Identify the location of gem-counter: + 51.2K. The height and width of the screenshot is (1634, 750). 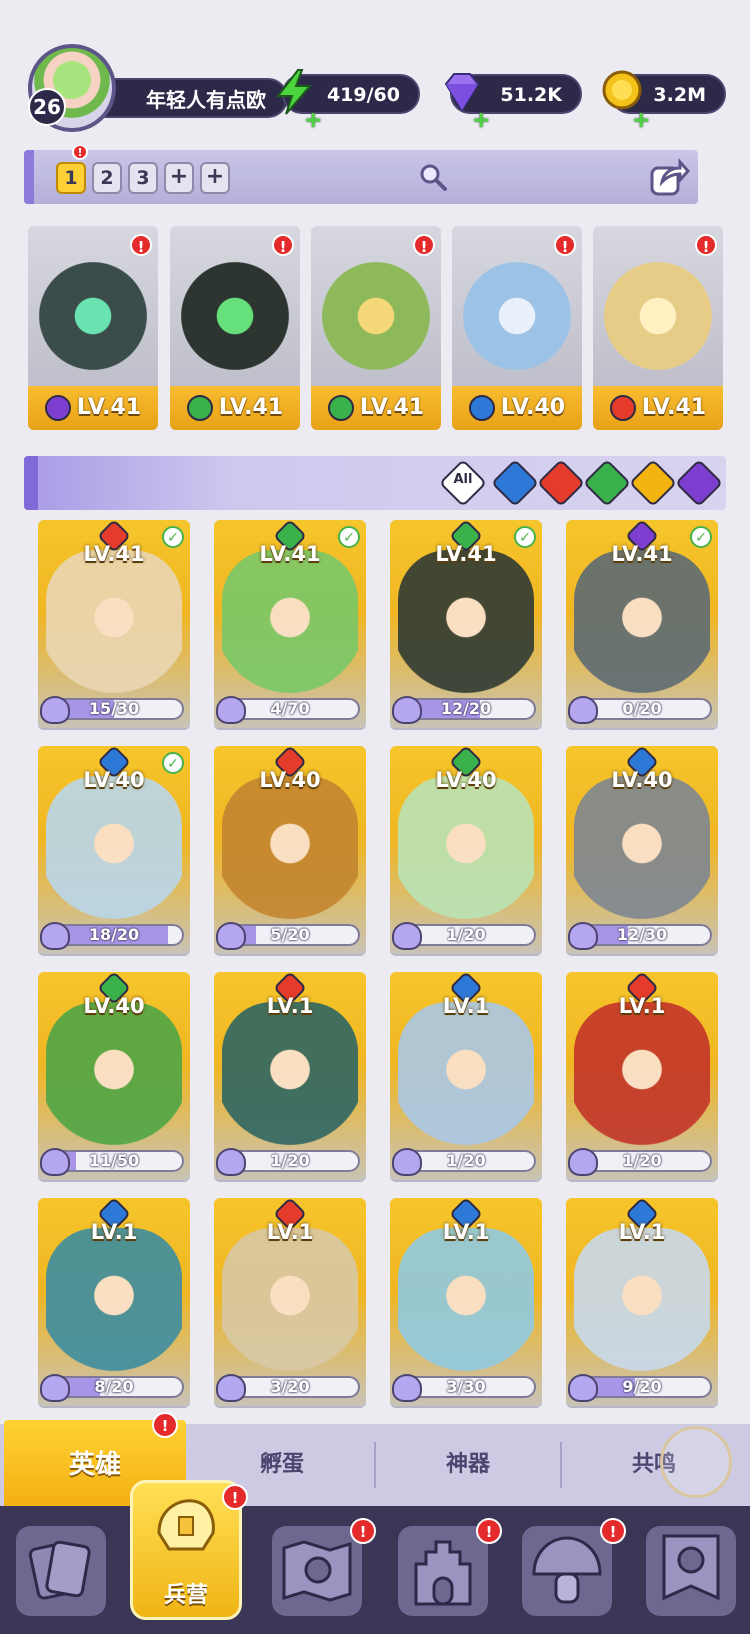
(513, 103).